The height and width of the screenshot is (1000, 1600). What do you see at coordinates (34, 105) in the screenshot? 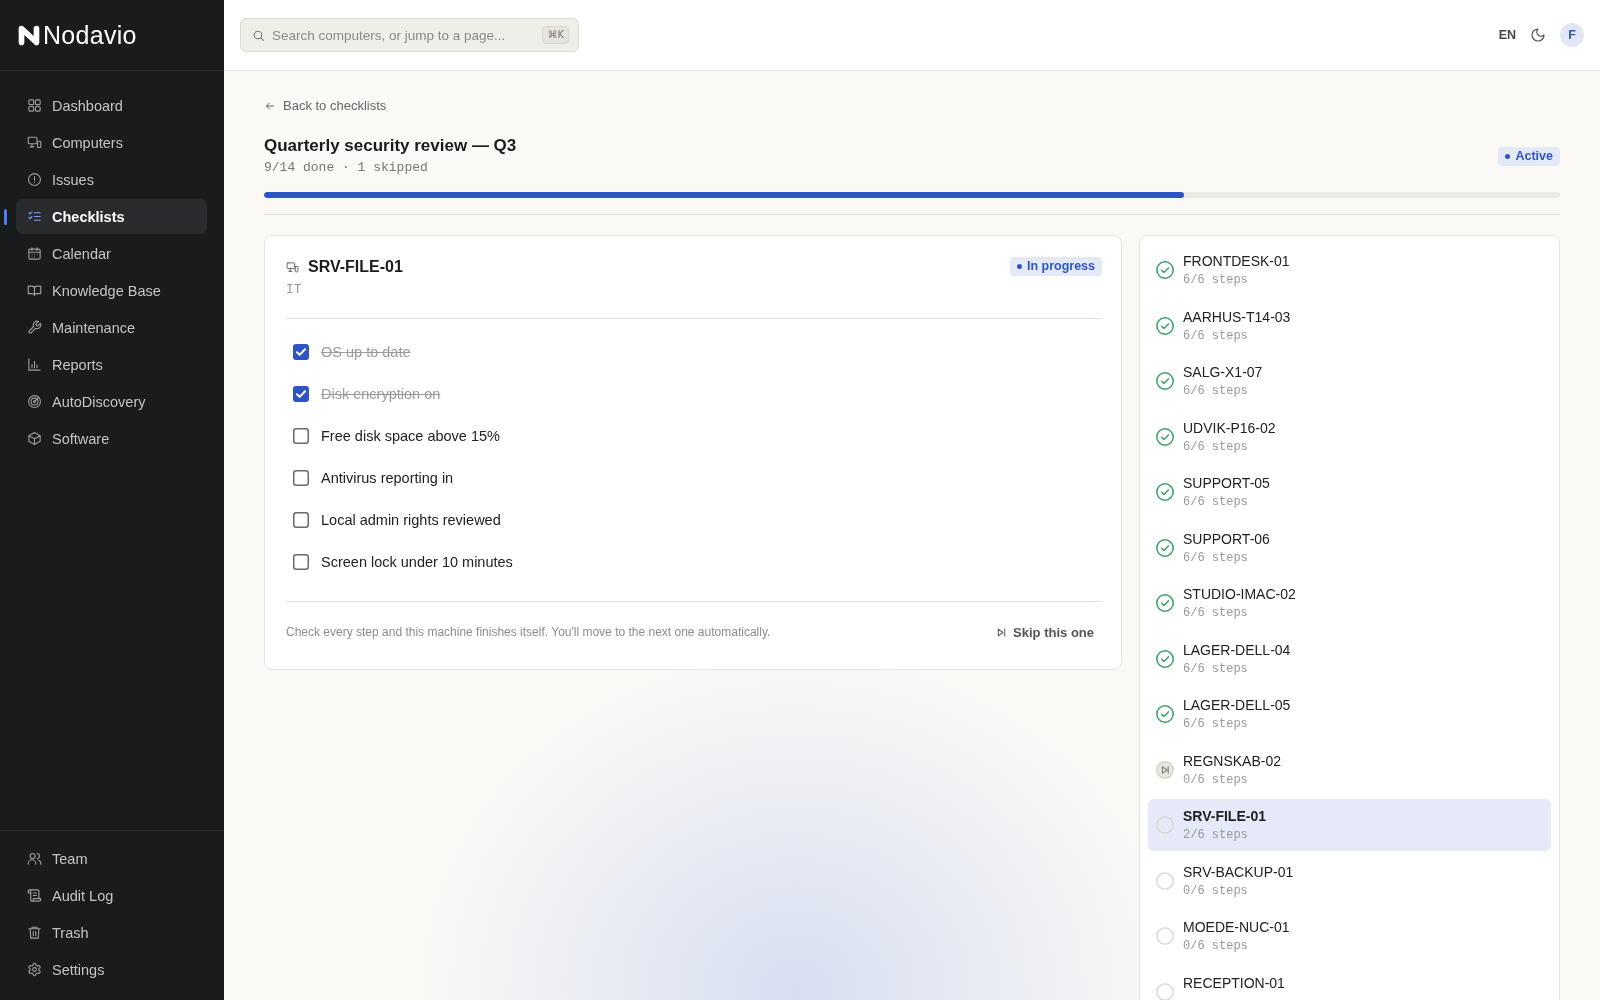
I see `grid-icon` at bounding box center [34, 105].